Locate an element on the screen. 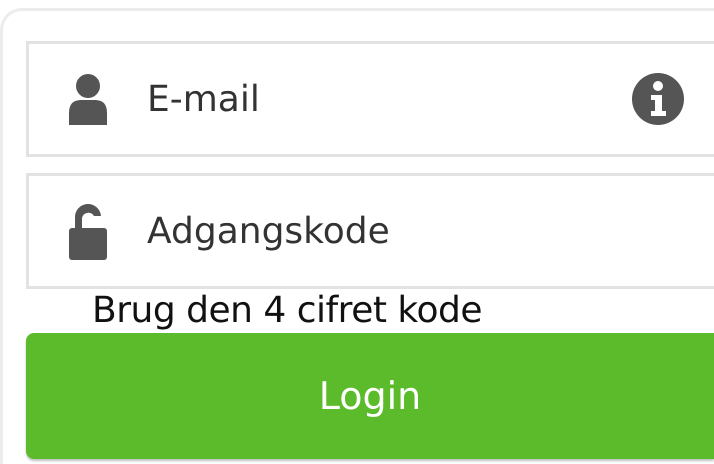 The image size is (714, 464). padlock-icon is located at coordinates (88, 231).